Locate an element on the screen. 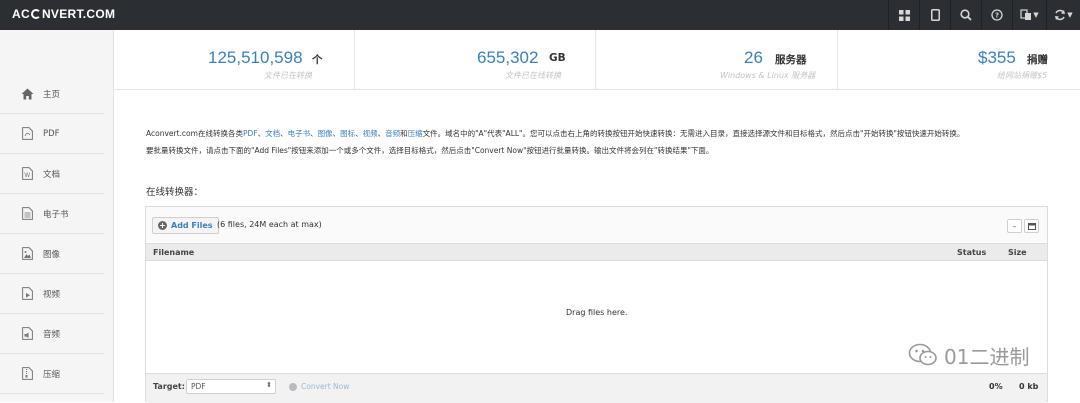 Image resolution: width=1080 pixels, height=403 pixels. intro-text: Aconvert.com在线转换各类 is located at coordinates (194, 133).